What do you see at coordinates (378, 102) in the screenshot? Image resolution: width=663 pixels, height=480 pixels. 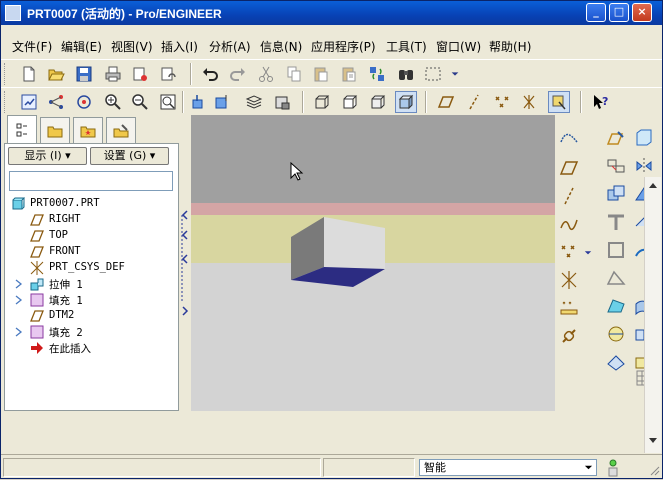 I see `no-hidden-icon` at bounding box center [378, 102].